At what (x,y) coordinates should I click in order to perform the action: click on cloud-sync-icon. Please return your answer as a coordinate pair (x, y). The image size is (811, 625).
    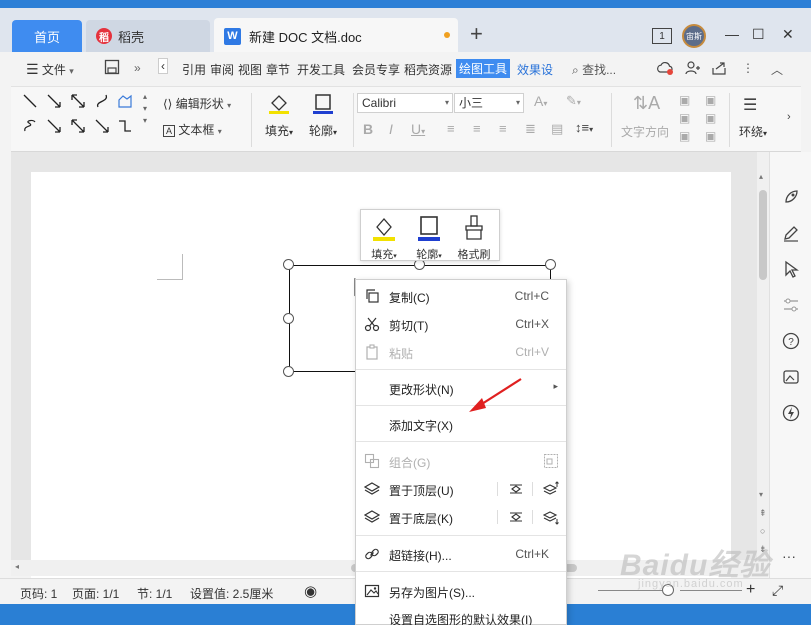
    Looking at the image, I should click on (665, 69).